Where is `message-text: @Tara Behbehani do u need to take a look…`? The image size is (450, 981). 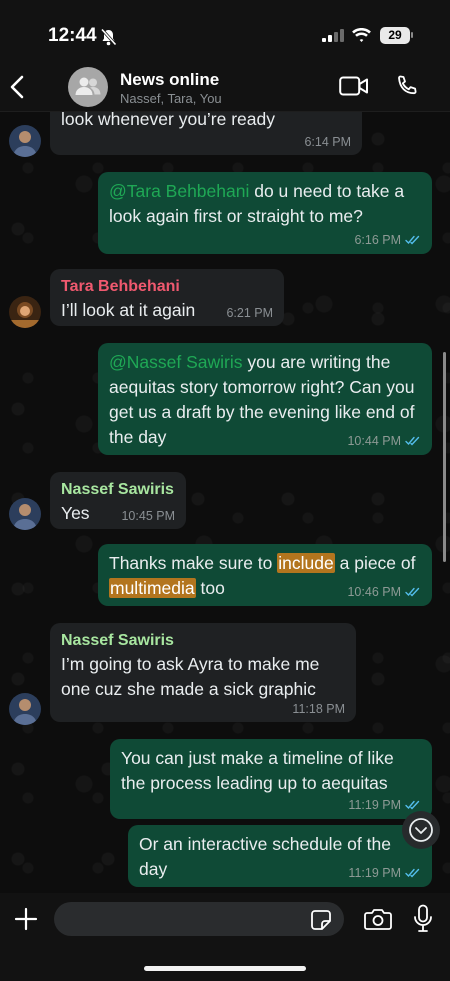 message-text: @Tara Behbehani do u need to take a look… is located at coordinates (265, 204).